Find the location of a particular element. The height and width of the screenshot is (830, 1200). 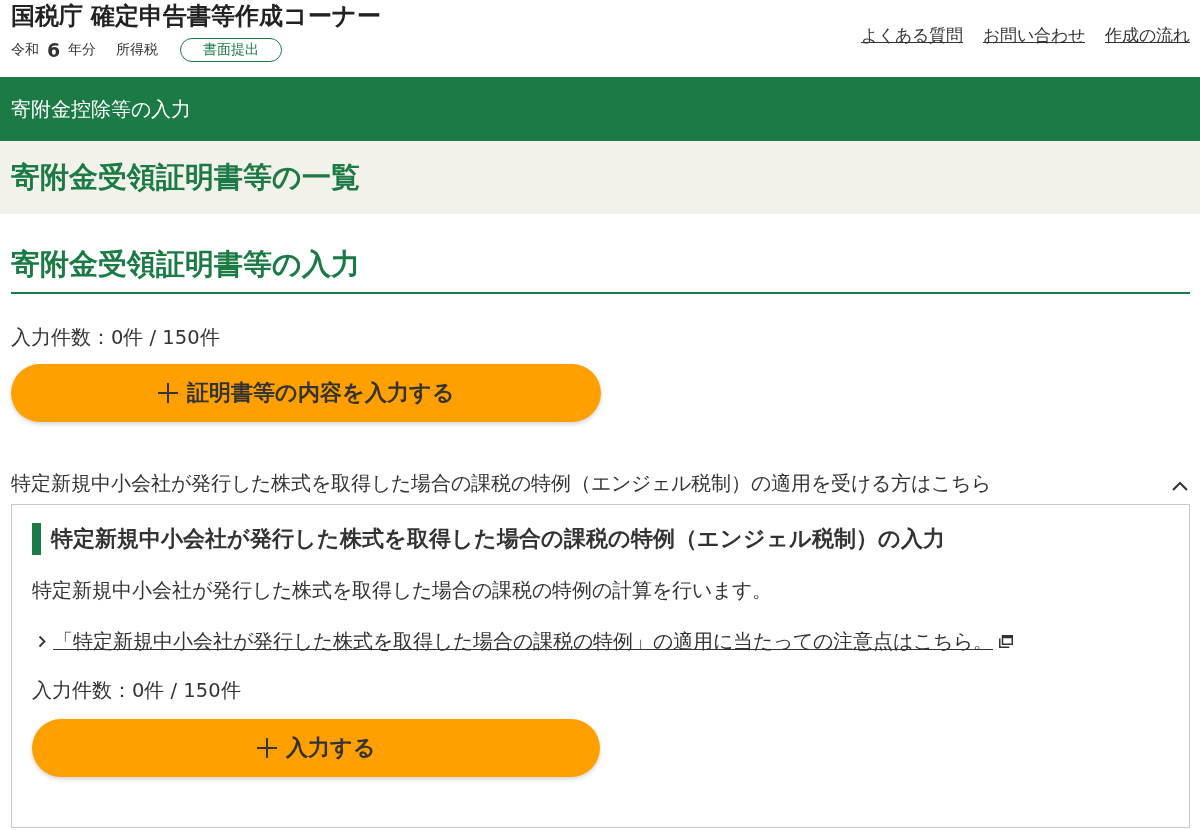

heading-accent-bar is located at coordinates (36, 539).